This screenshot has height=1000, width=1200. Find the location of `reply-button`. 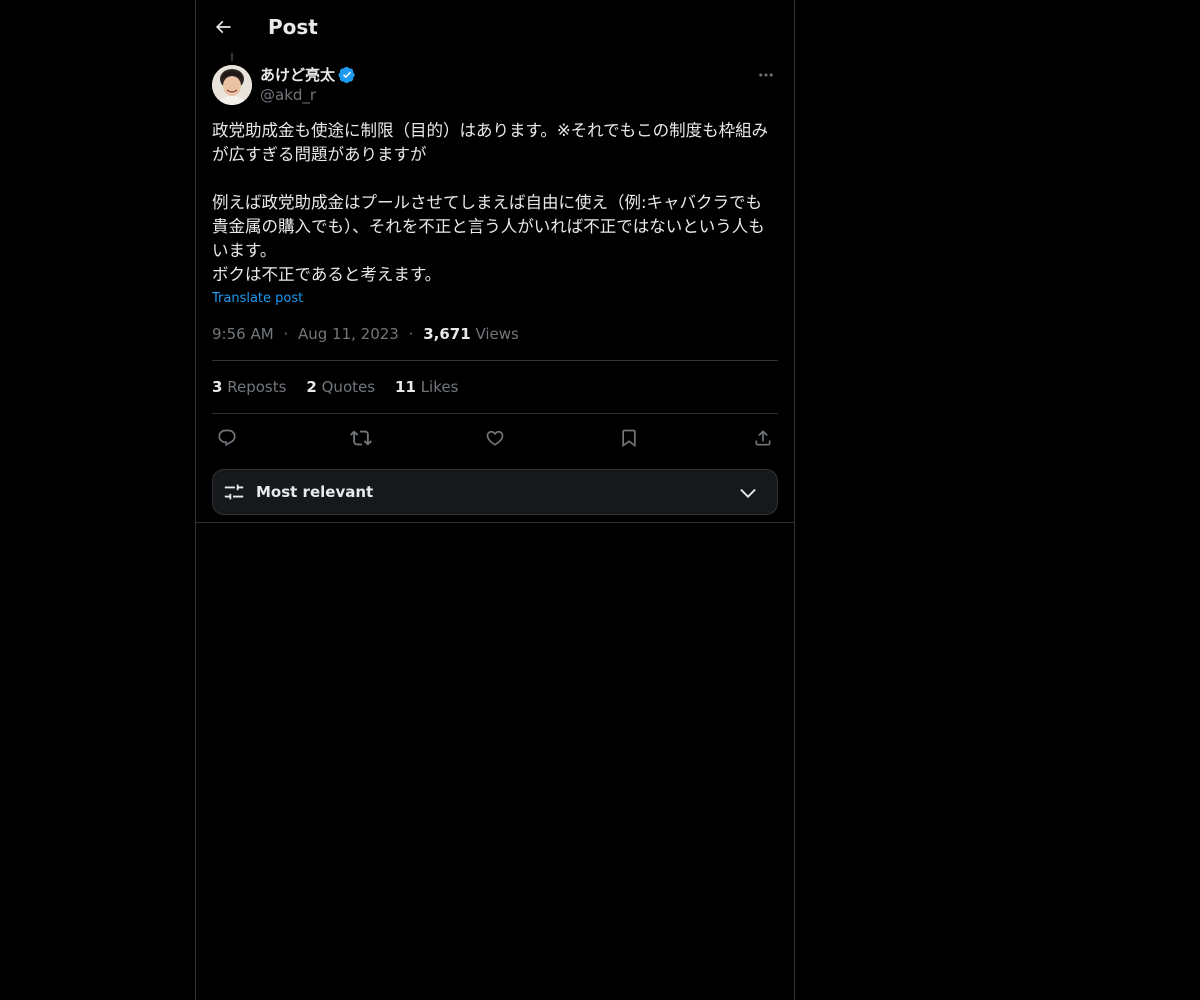

reply-button is located at coordinates (227, 438).